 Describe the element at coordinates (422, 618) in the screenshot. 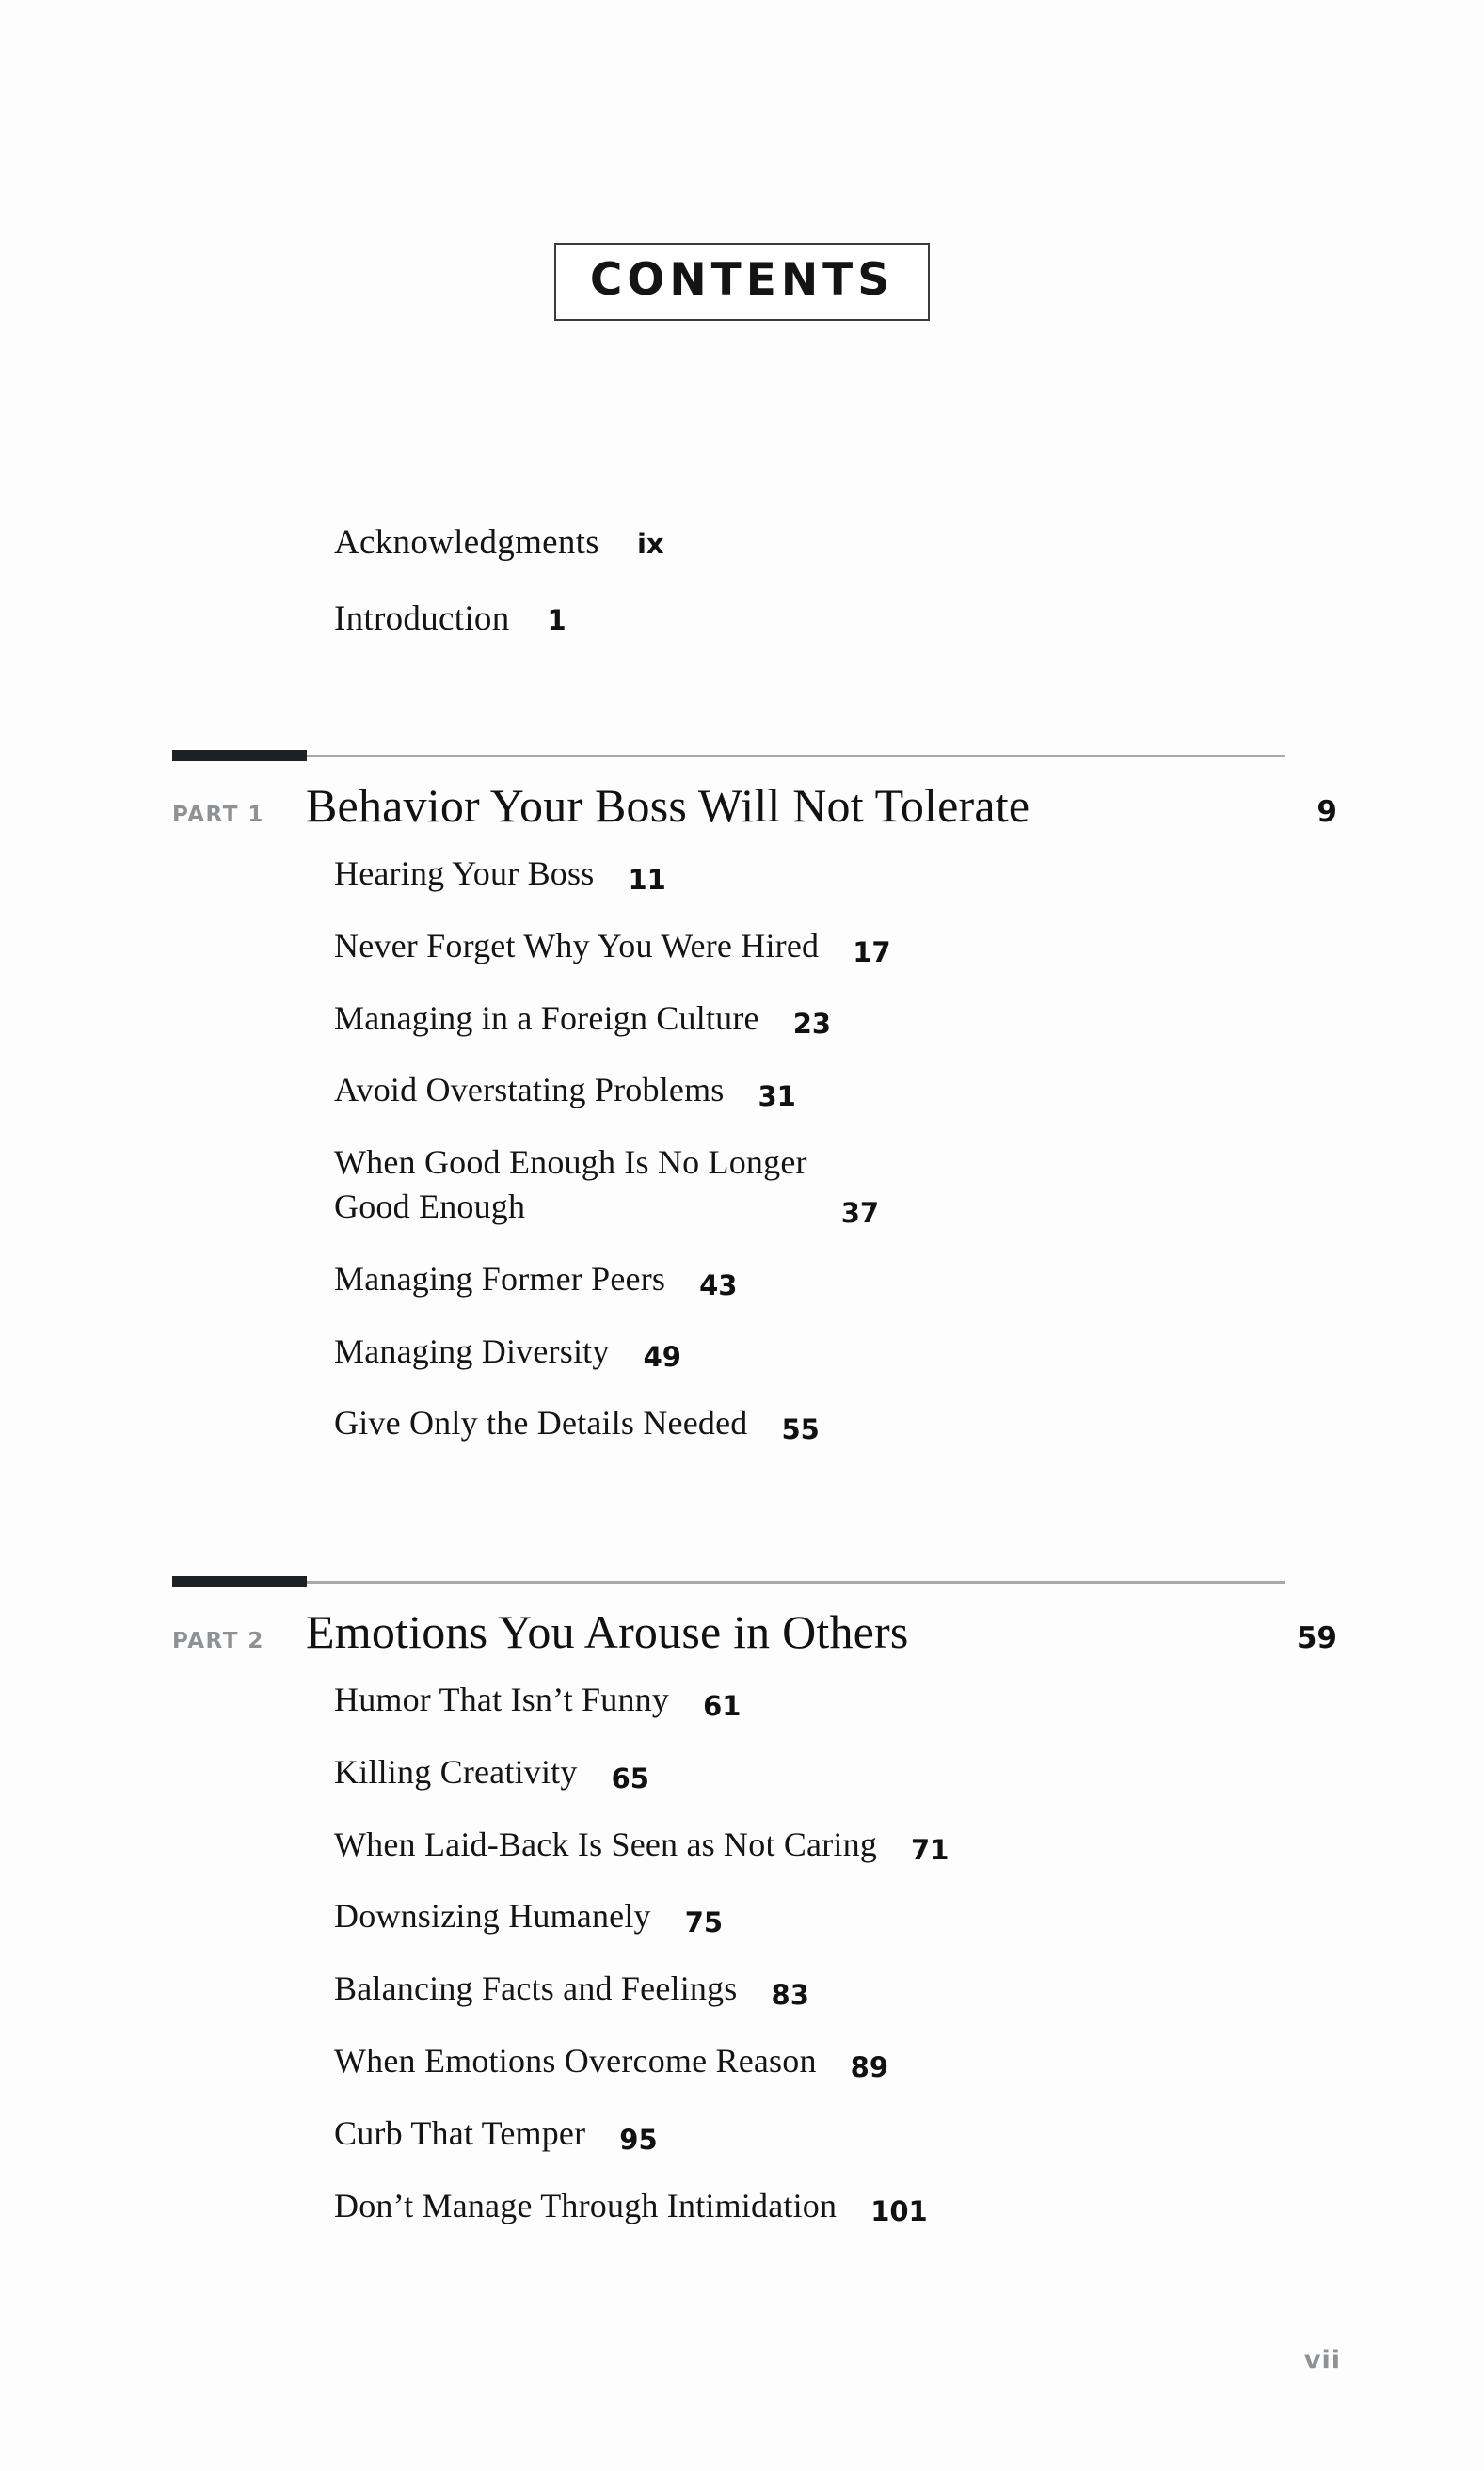

I see `front-matter-title: Introduction` at that location.